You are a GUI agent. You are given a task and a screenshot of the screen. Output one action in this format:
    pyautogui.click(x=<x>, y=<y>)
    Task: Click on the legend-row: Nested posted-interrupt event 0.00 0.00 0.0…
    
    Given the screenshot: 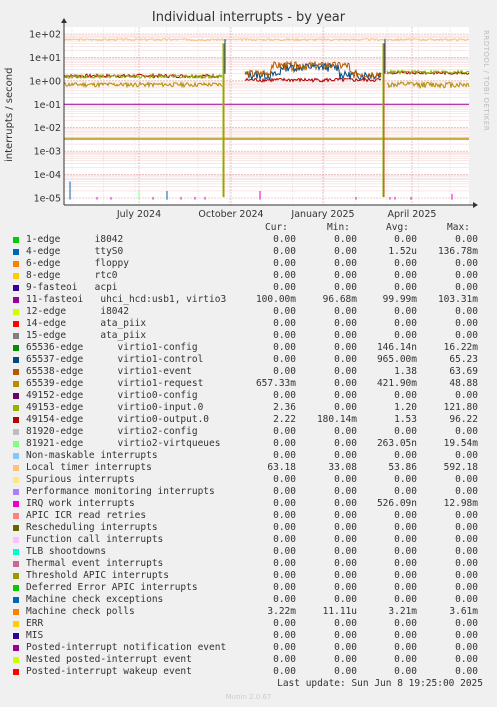 What is the action you would take?
    pyautogui.click(x=248, y=660)
    